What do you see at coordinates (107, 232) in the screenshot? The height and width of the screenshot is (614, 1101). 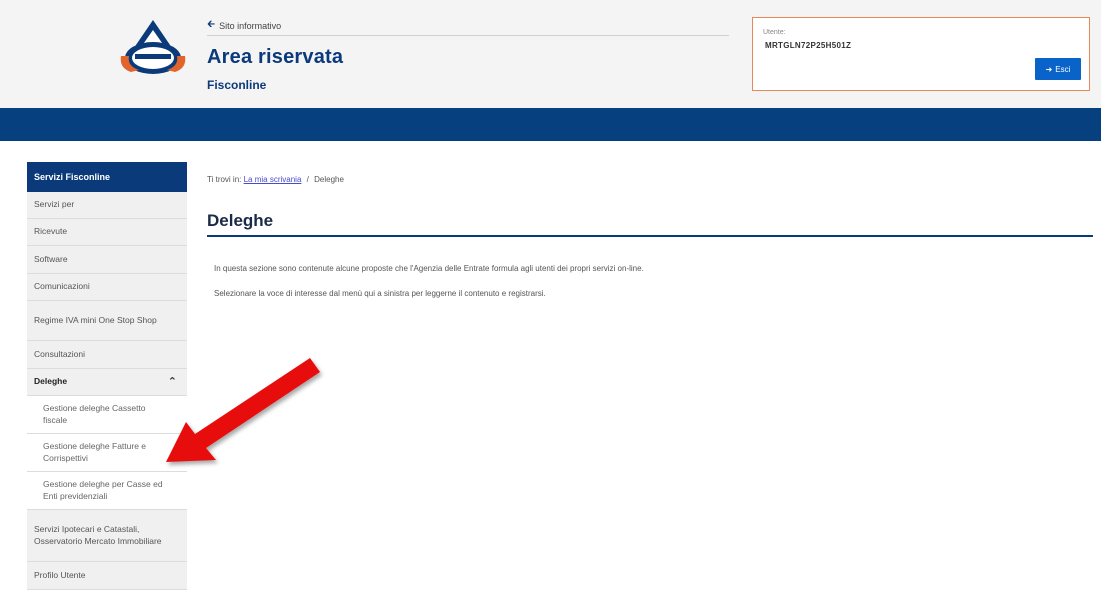 I see `sidebar-item-ricevute: Ricevute` at bounding box center [107, 232].